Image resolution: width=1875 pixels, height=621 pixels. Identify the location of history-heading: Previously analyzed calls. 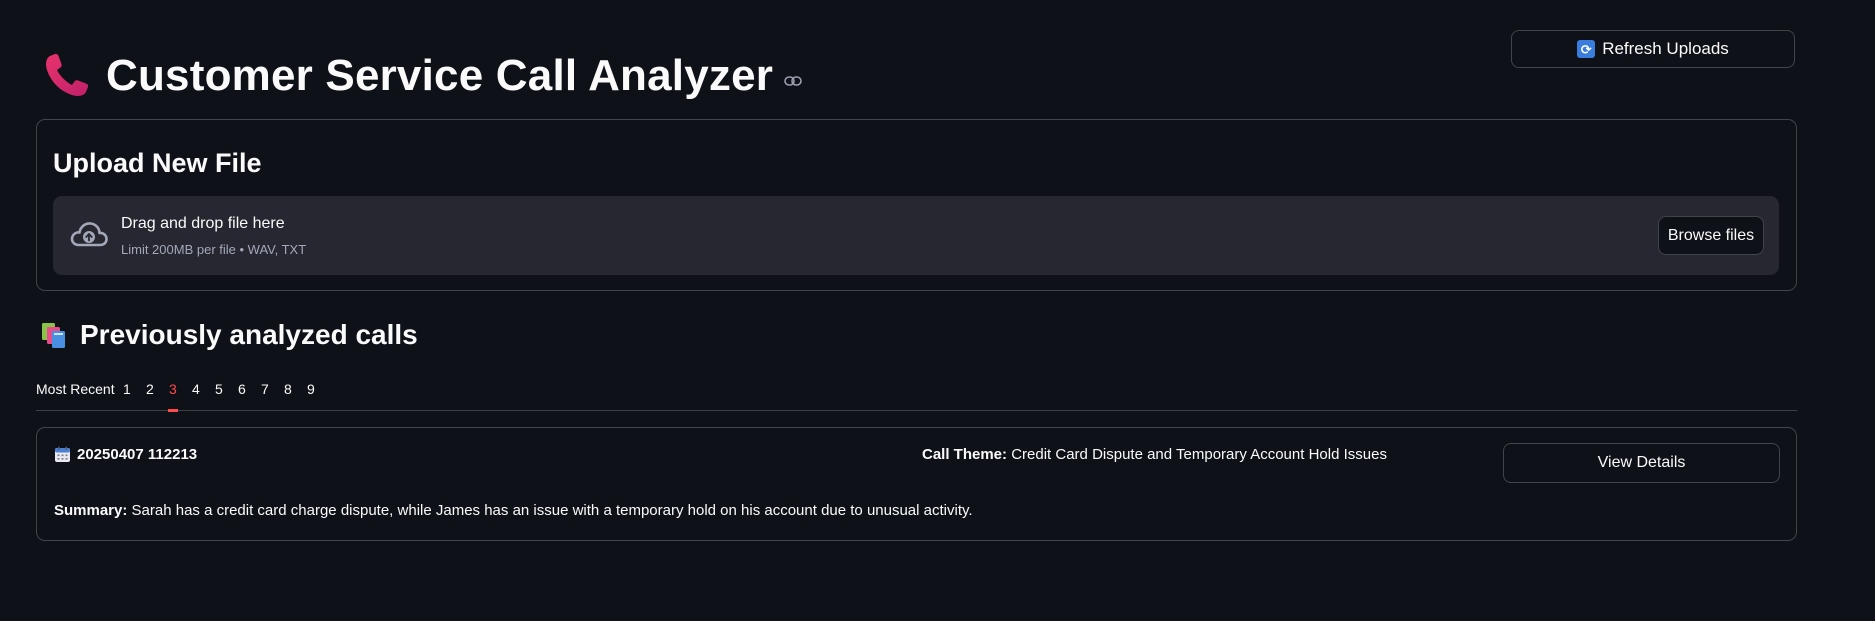
(229, 335).